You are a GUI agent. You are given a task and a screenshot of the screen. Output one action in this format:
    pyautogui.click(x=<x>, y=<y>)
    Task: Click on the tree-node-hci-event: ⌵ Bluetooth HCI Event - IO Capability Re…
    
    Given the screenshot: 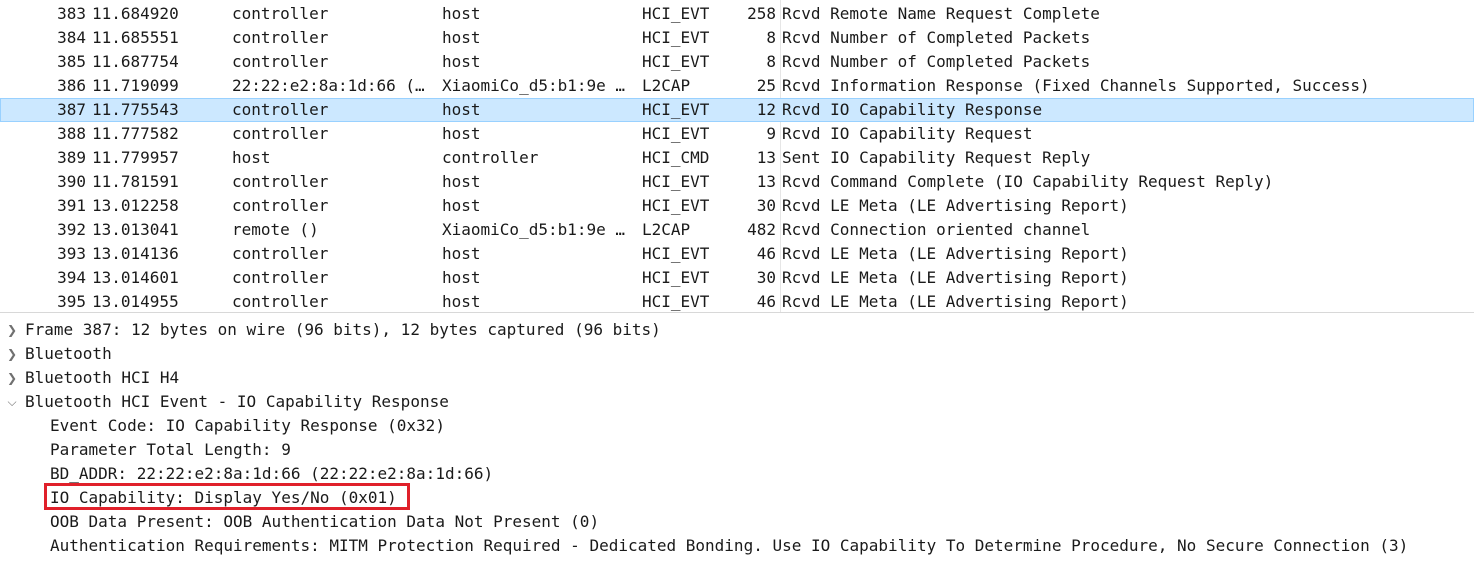 What is the action you would take?
    pyautogui.click(x=737, y=402)
    